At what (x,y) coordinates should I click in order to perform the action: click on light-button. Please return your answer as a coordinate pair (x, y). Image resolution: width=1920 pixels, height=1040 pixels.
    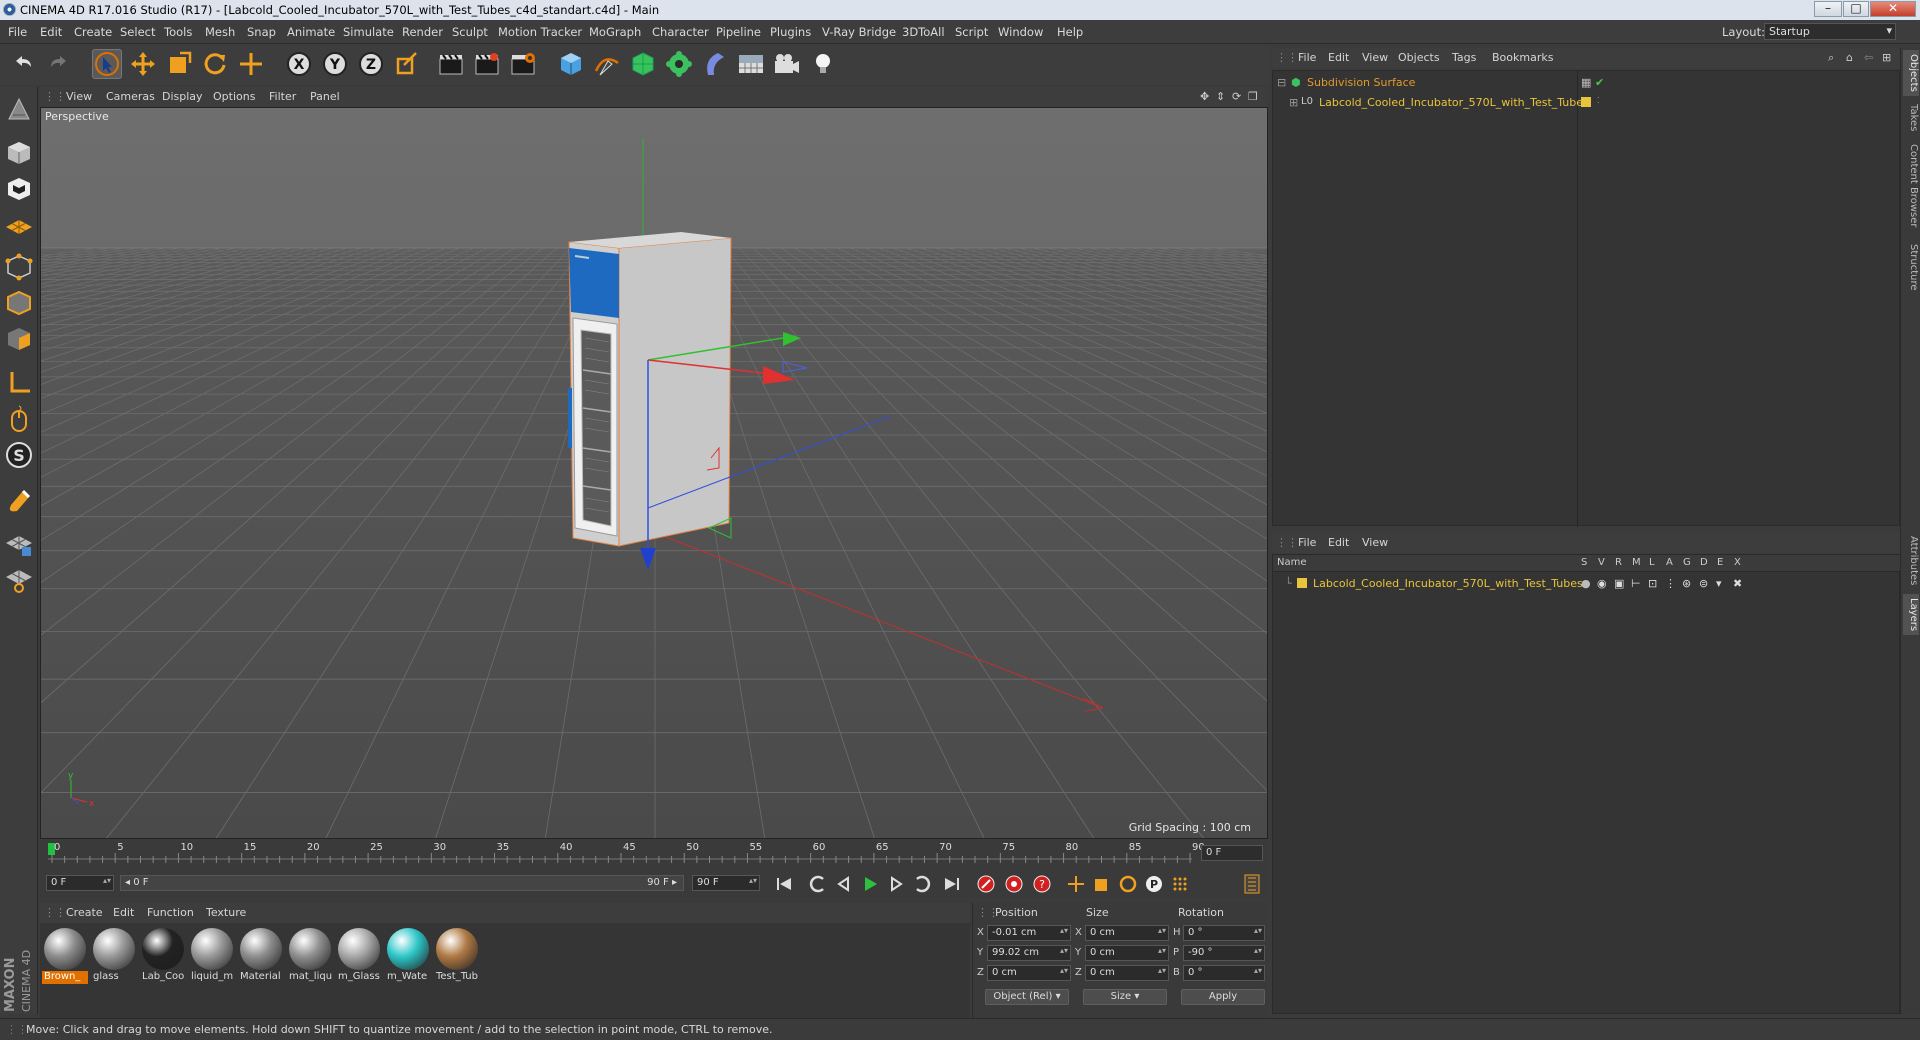
    Looking at the image, I should click on (823, 64).